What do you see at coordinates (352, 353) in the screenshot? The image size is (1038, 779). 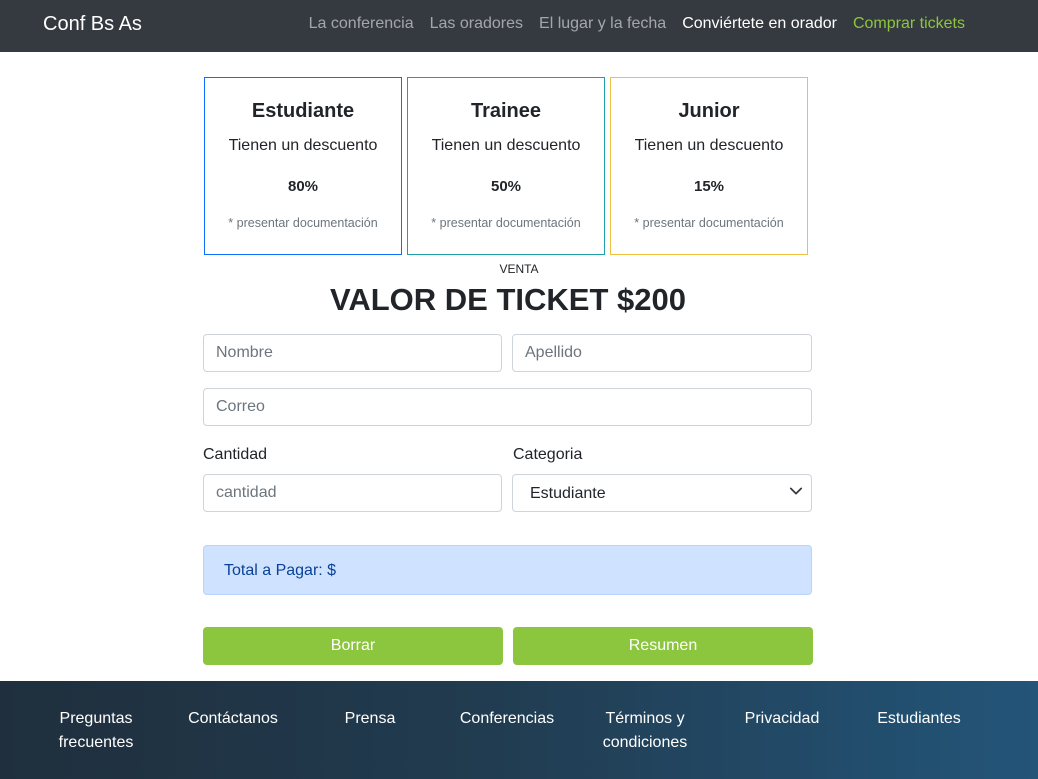 I see `nombre-input` at bounding box center [352, 353].